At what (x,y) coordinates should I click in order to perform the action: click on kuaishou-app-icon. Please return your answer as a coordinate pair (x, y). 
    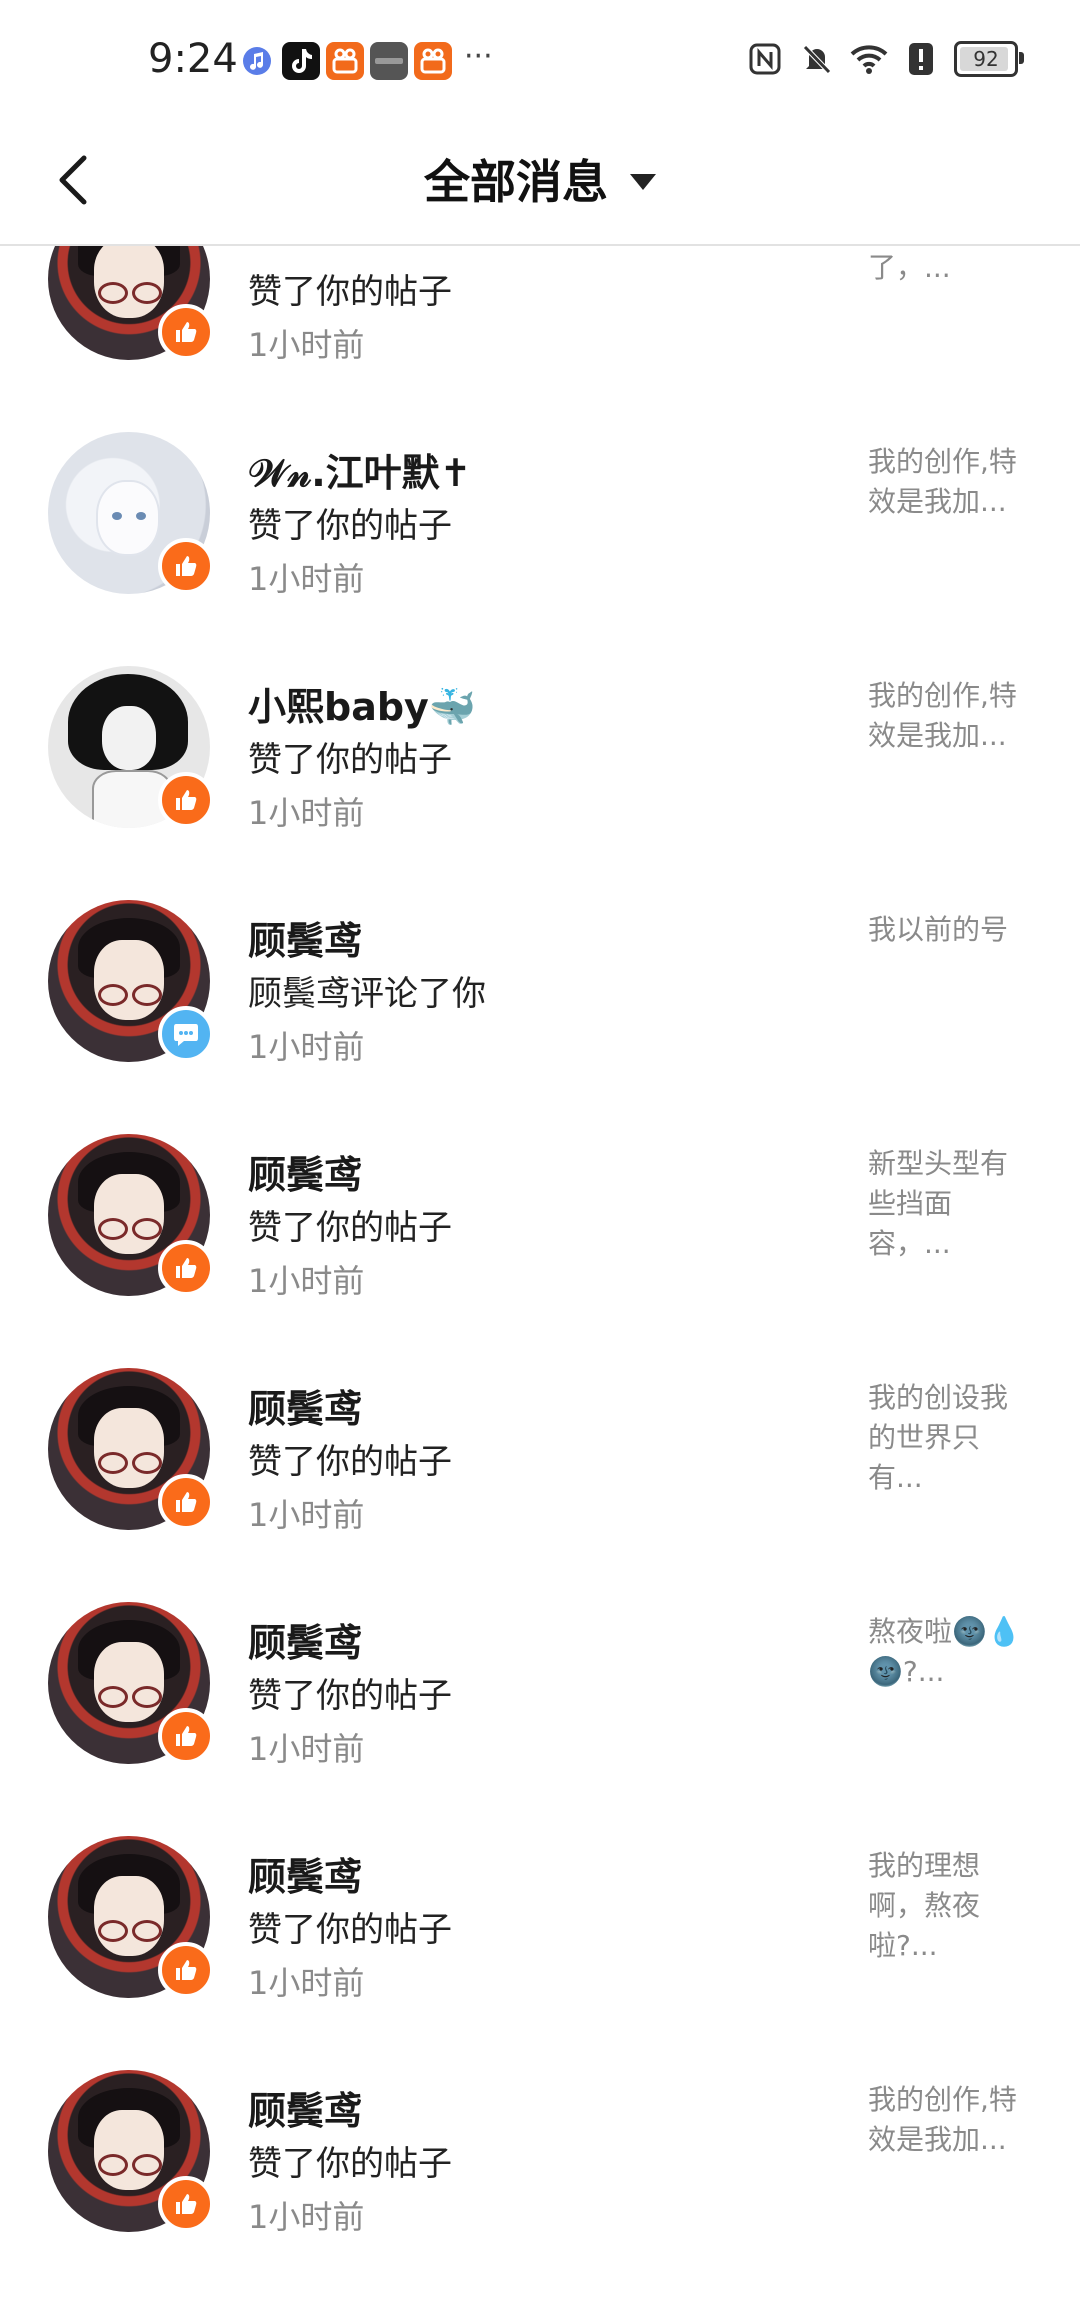
    Looking at the image, I should click on (345, 61).